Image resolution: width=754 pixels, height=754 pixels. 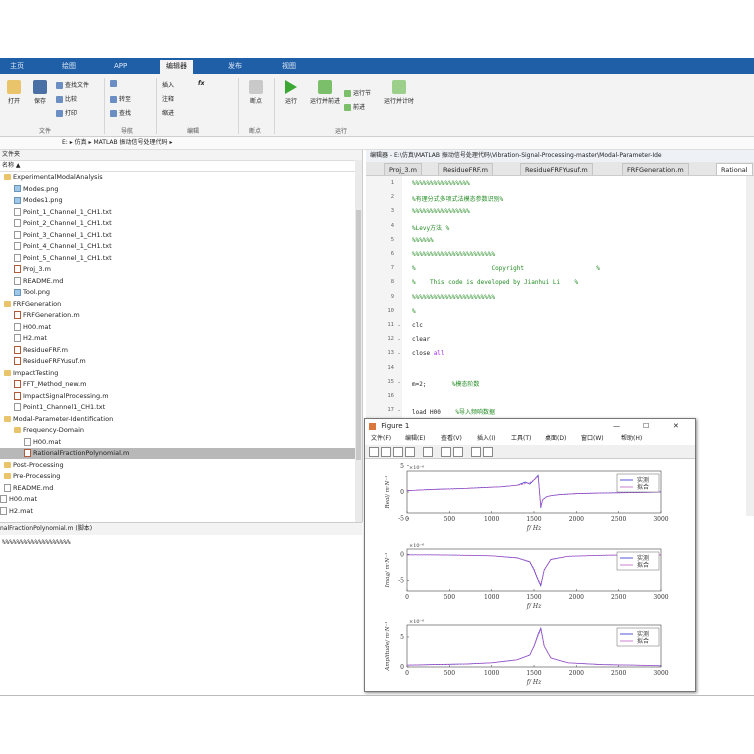 What do you see at coordinates (430, 227) in the screenshot?
I see `code-line: %Levy方法 %` at bounding box center [430, 227].